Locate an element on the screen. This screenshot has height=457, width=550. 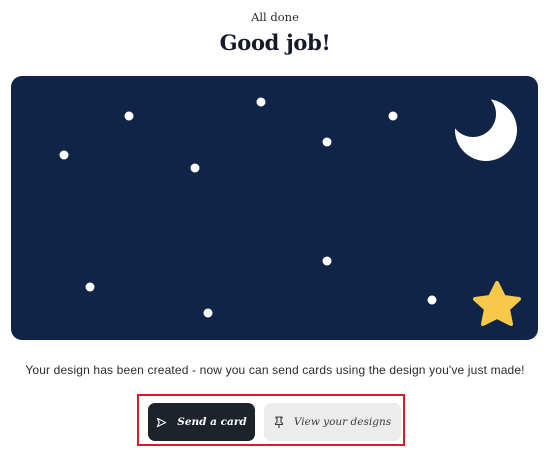
star-icon is located at coordinates (497, 303).